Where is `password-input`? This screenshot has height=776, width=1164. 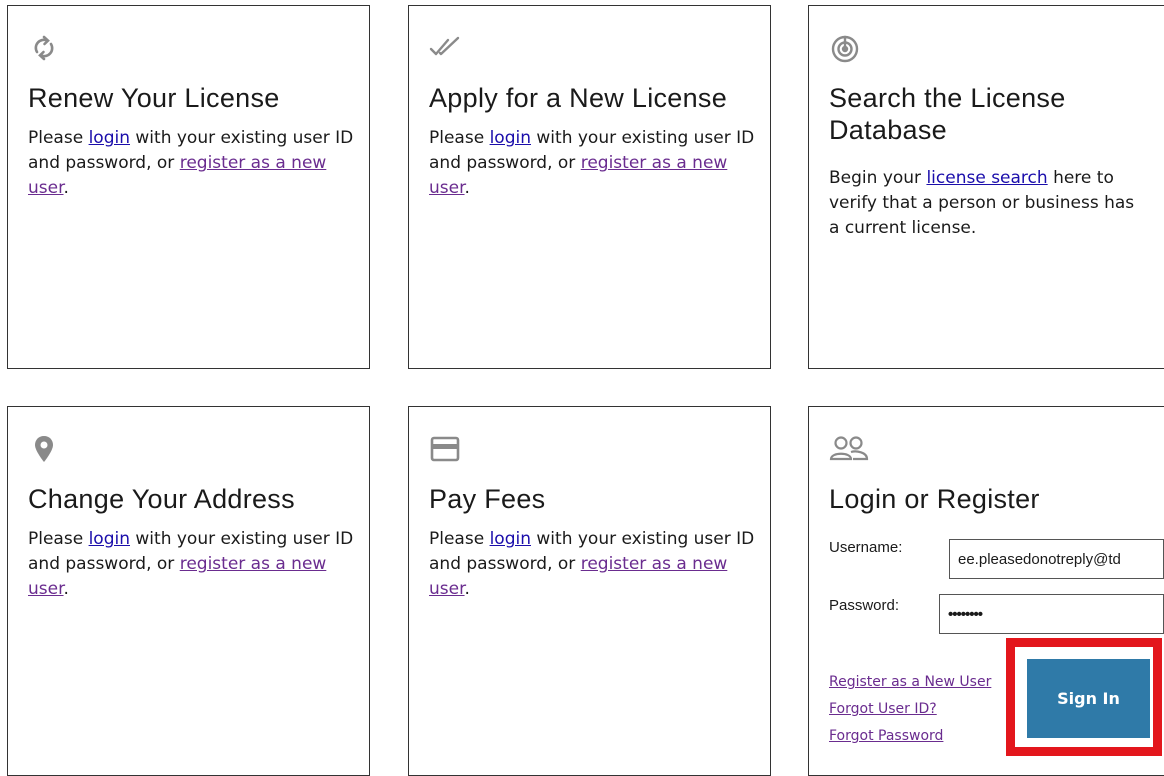 password-input is located at coordinates (1051, 614).